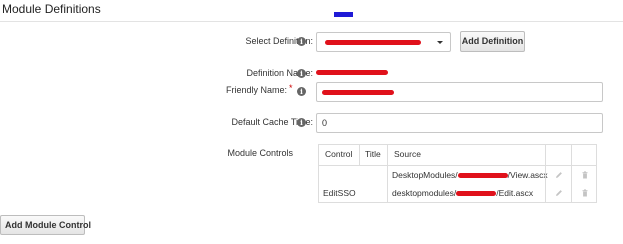  Describe the element at coordinates (459, 123) in the screenshot. I see `default-cache-time-input: 0` at that location.